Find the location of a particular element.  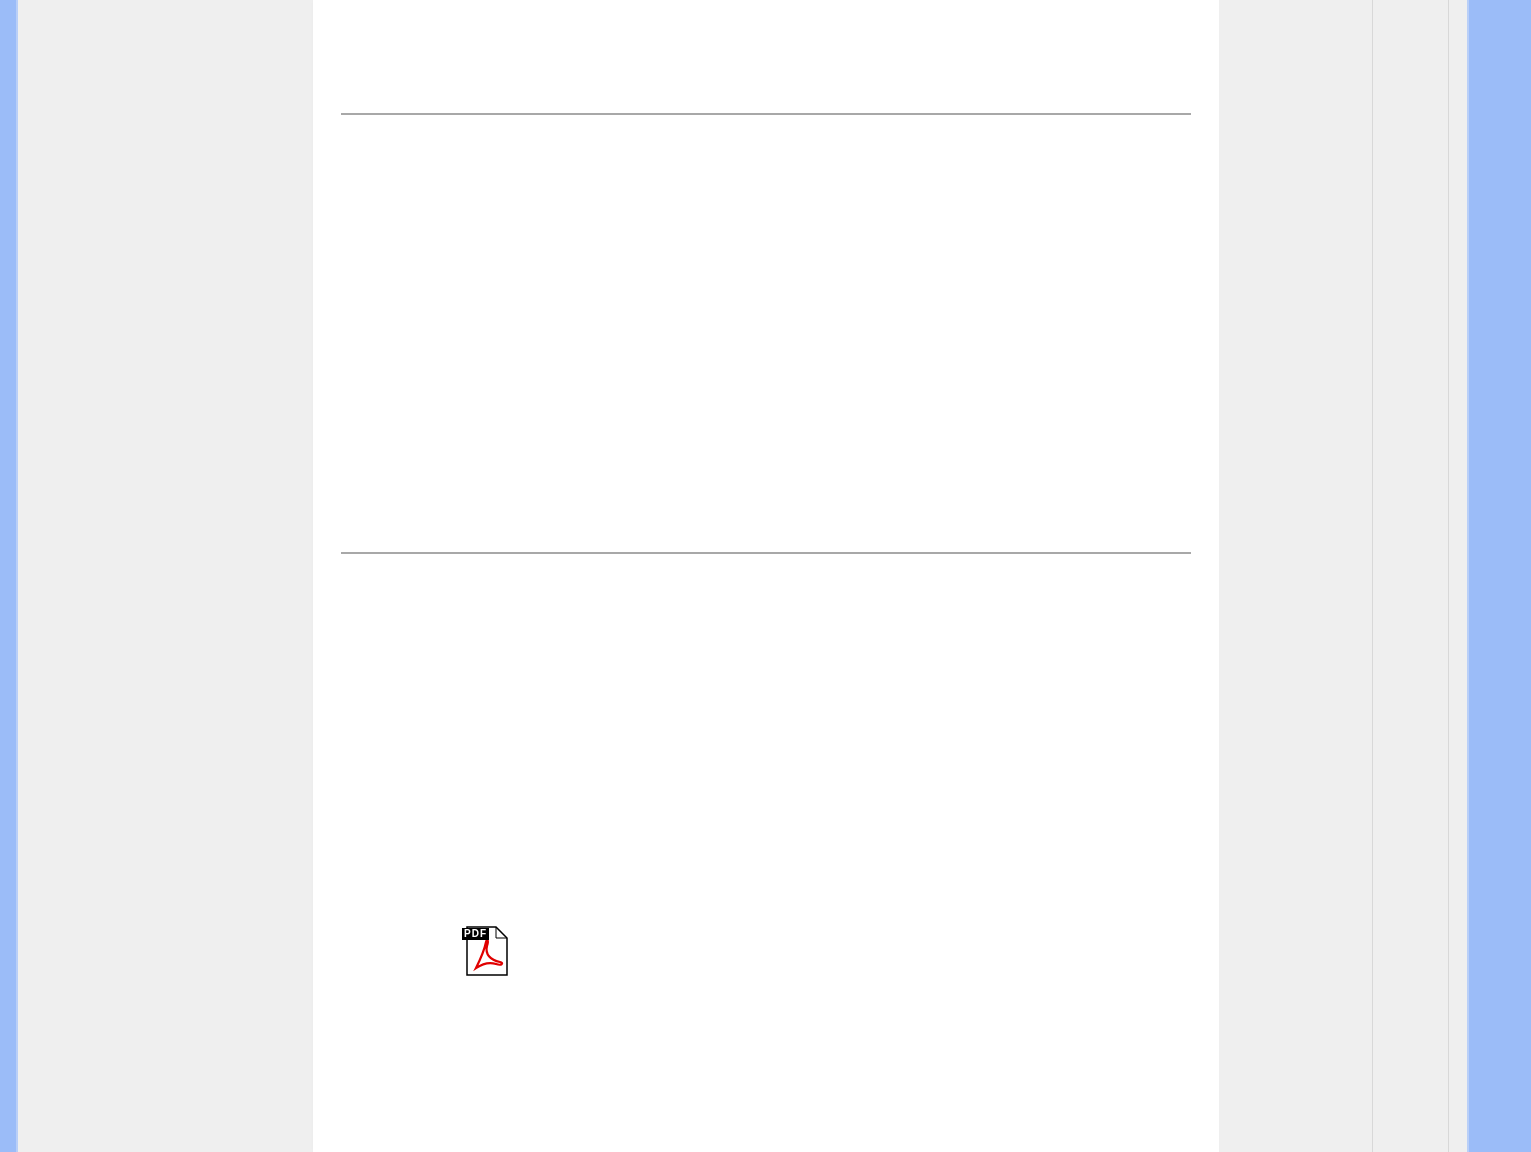

document-icon is located at coordinates (487, 951).